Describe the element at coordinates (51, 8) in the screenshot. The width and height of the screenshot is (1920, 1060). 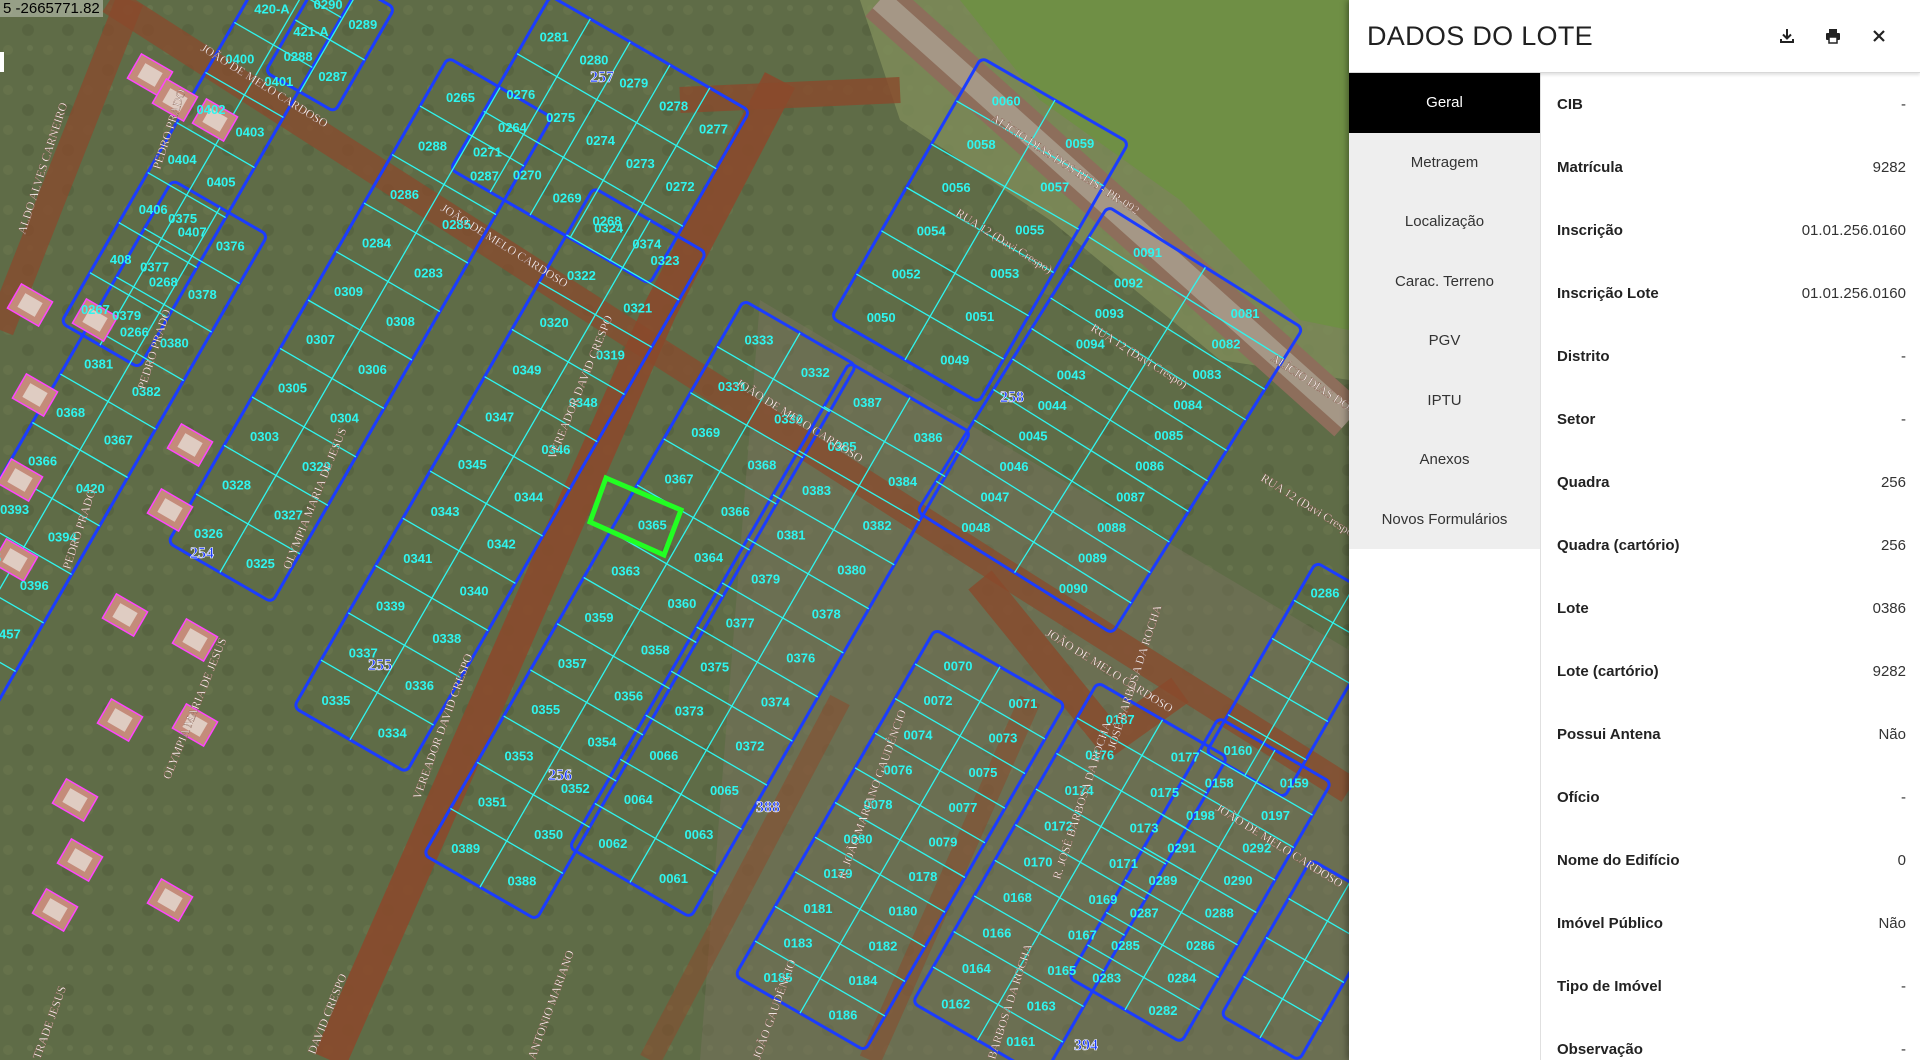
I see `coordinate-readout: 5 -2665771.82` at that location.